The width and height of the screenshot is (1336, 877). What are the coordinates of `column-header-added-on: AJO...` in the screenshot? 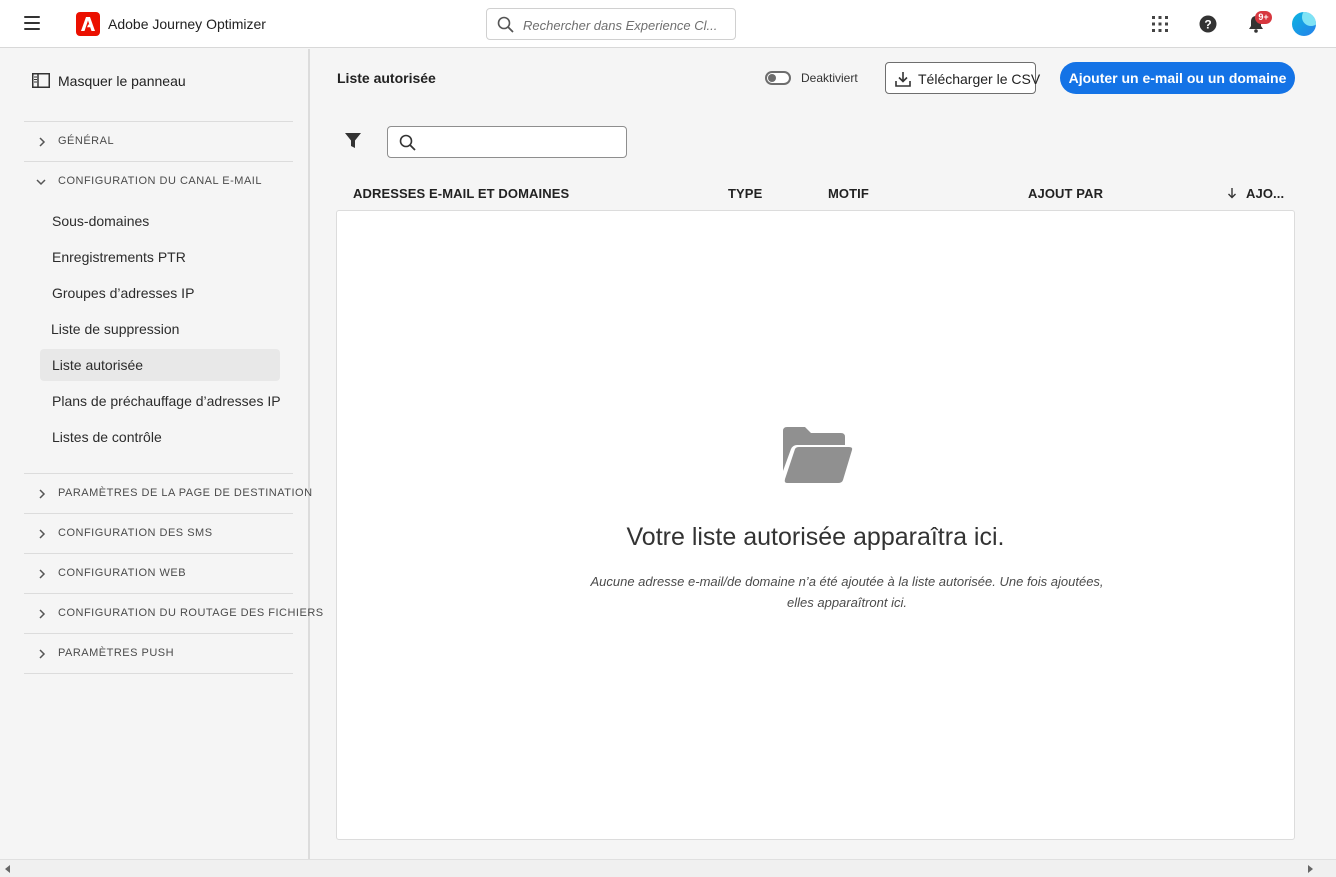 It's located at (1265, 193).